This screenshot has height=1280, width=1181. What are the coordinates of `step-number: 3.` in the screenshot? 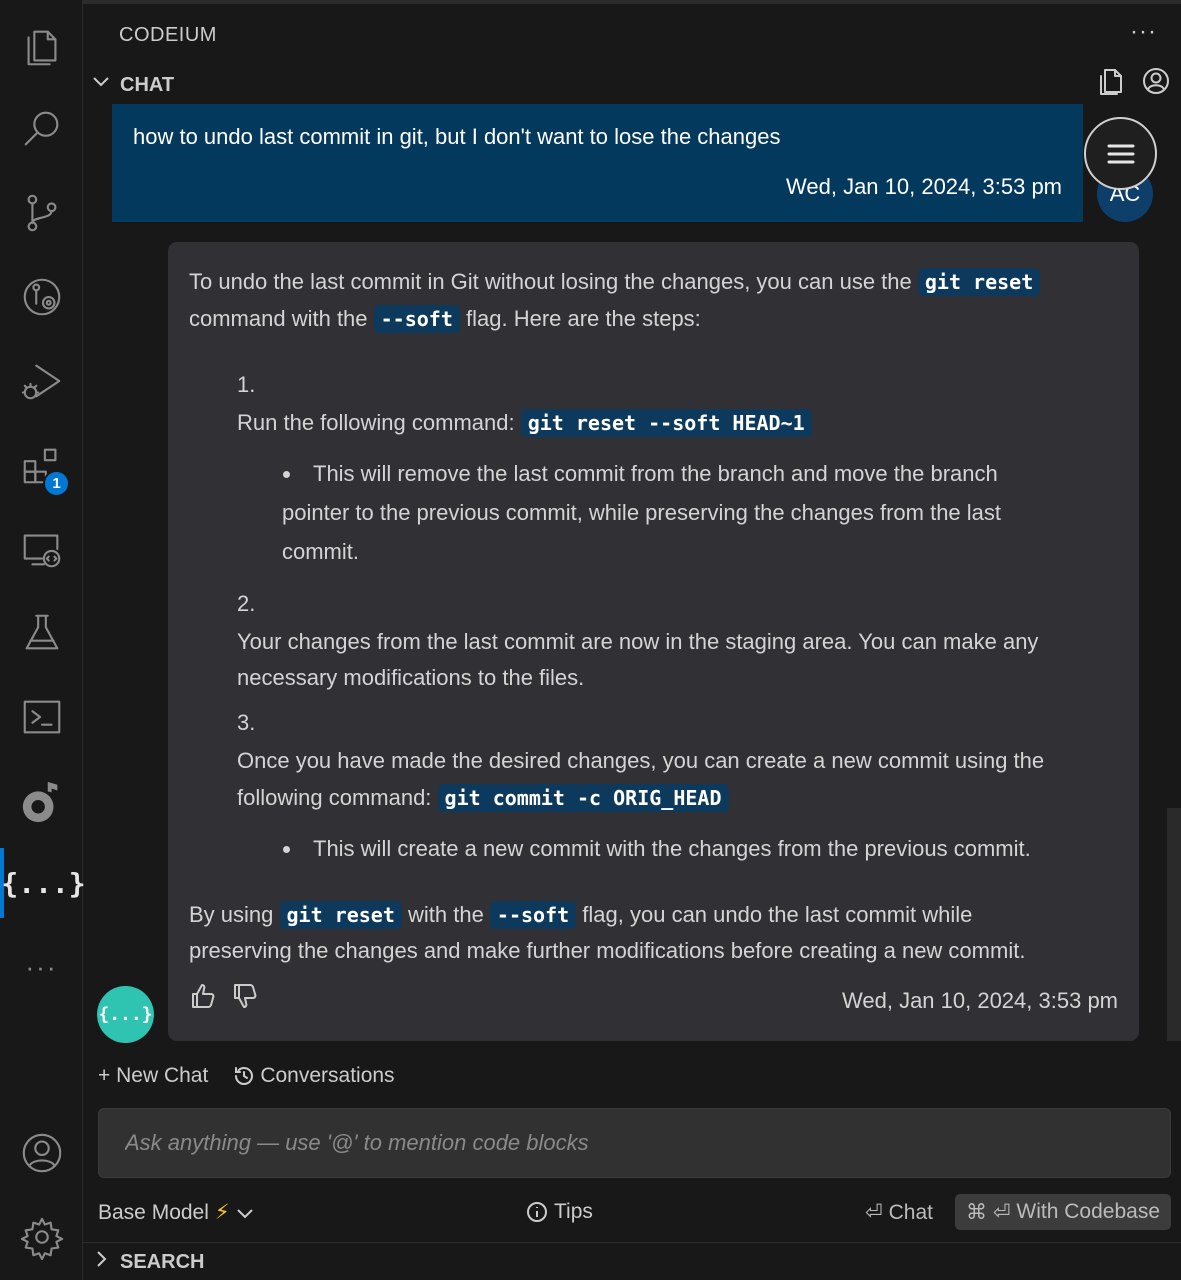 It's located at (246, 722).